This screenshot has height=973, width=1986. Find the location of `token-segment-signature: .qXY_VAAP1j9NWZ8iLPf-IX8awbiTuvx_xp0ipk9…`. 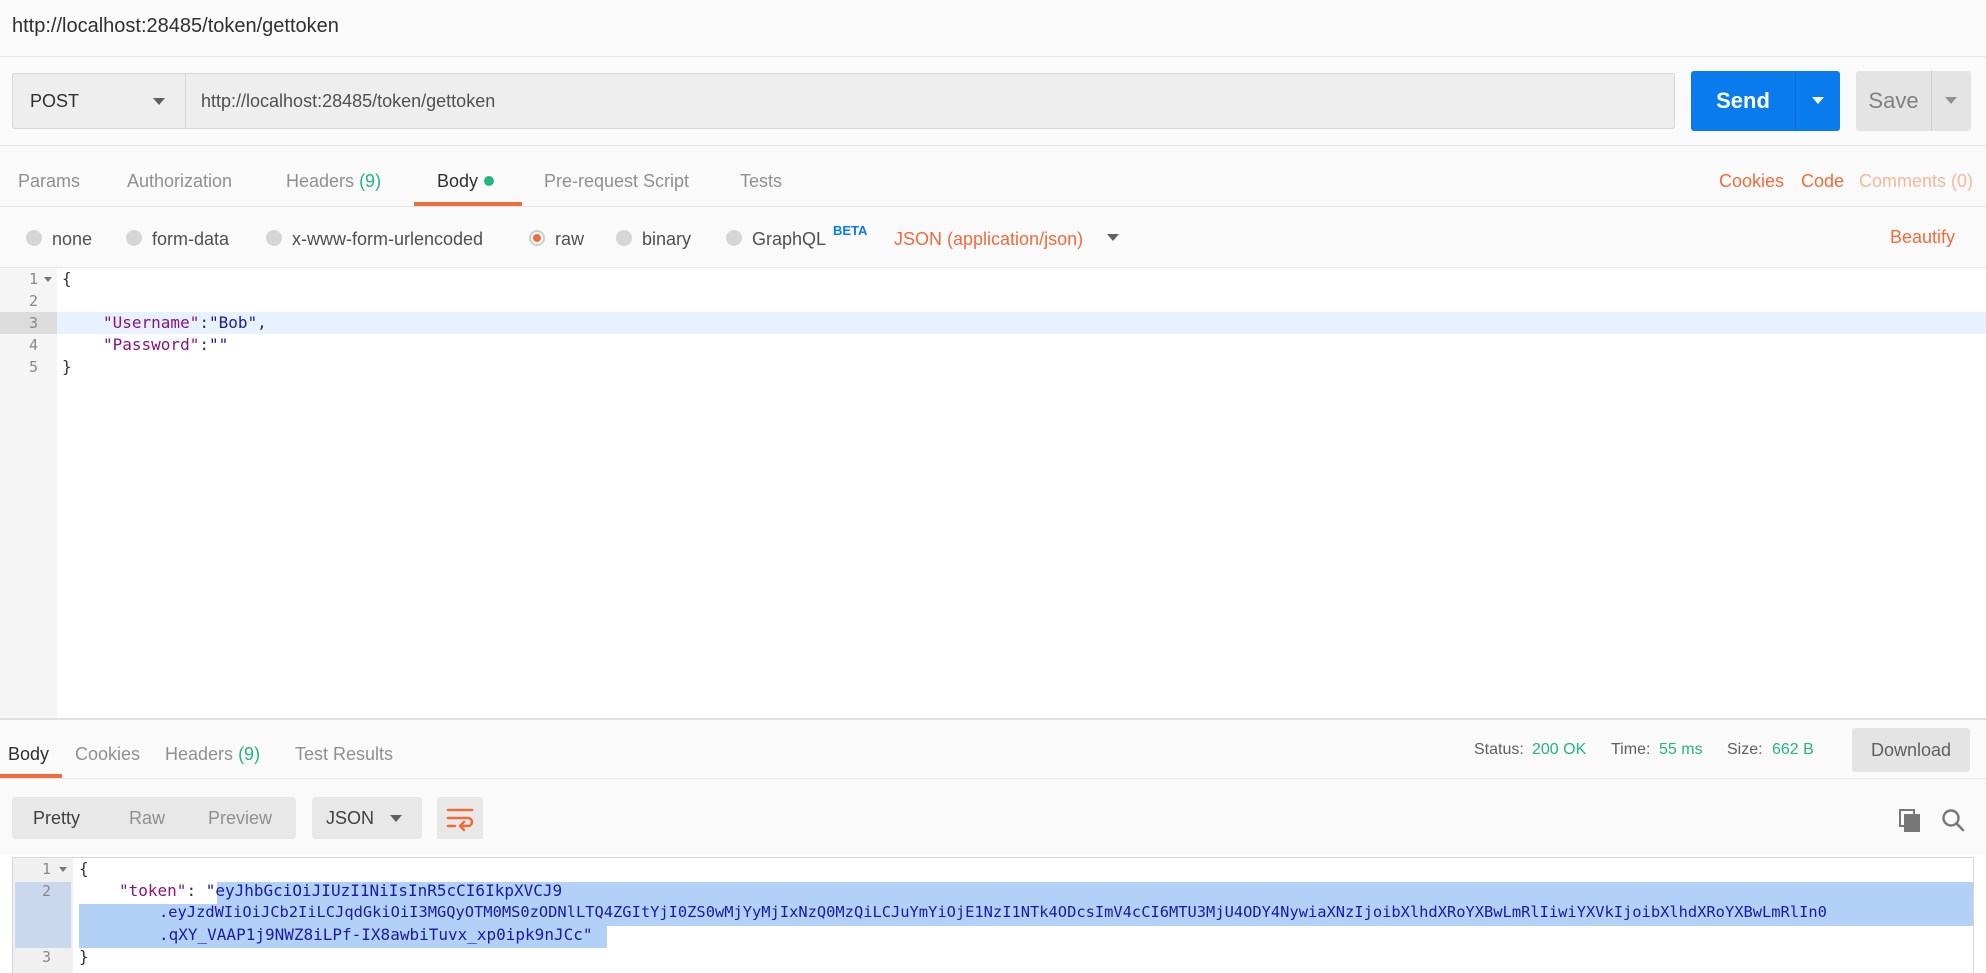

token-segment-signature: .qXY_VAAP1j9NWZ8iLPf-IX8awbiTuvx_xp0ipk9… is located at coordinates (371, 934).